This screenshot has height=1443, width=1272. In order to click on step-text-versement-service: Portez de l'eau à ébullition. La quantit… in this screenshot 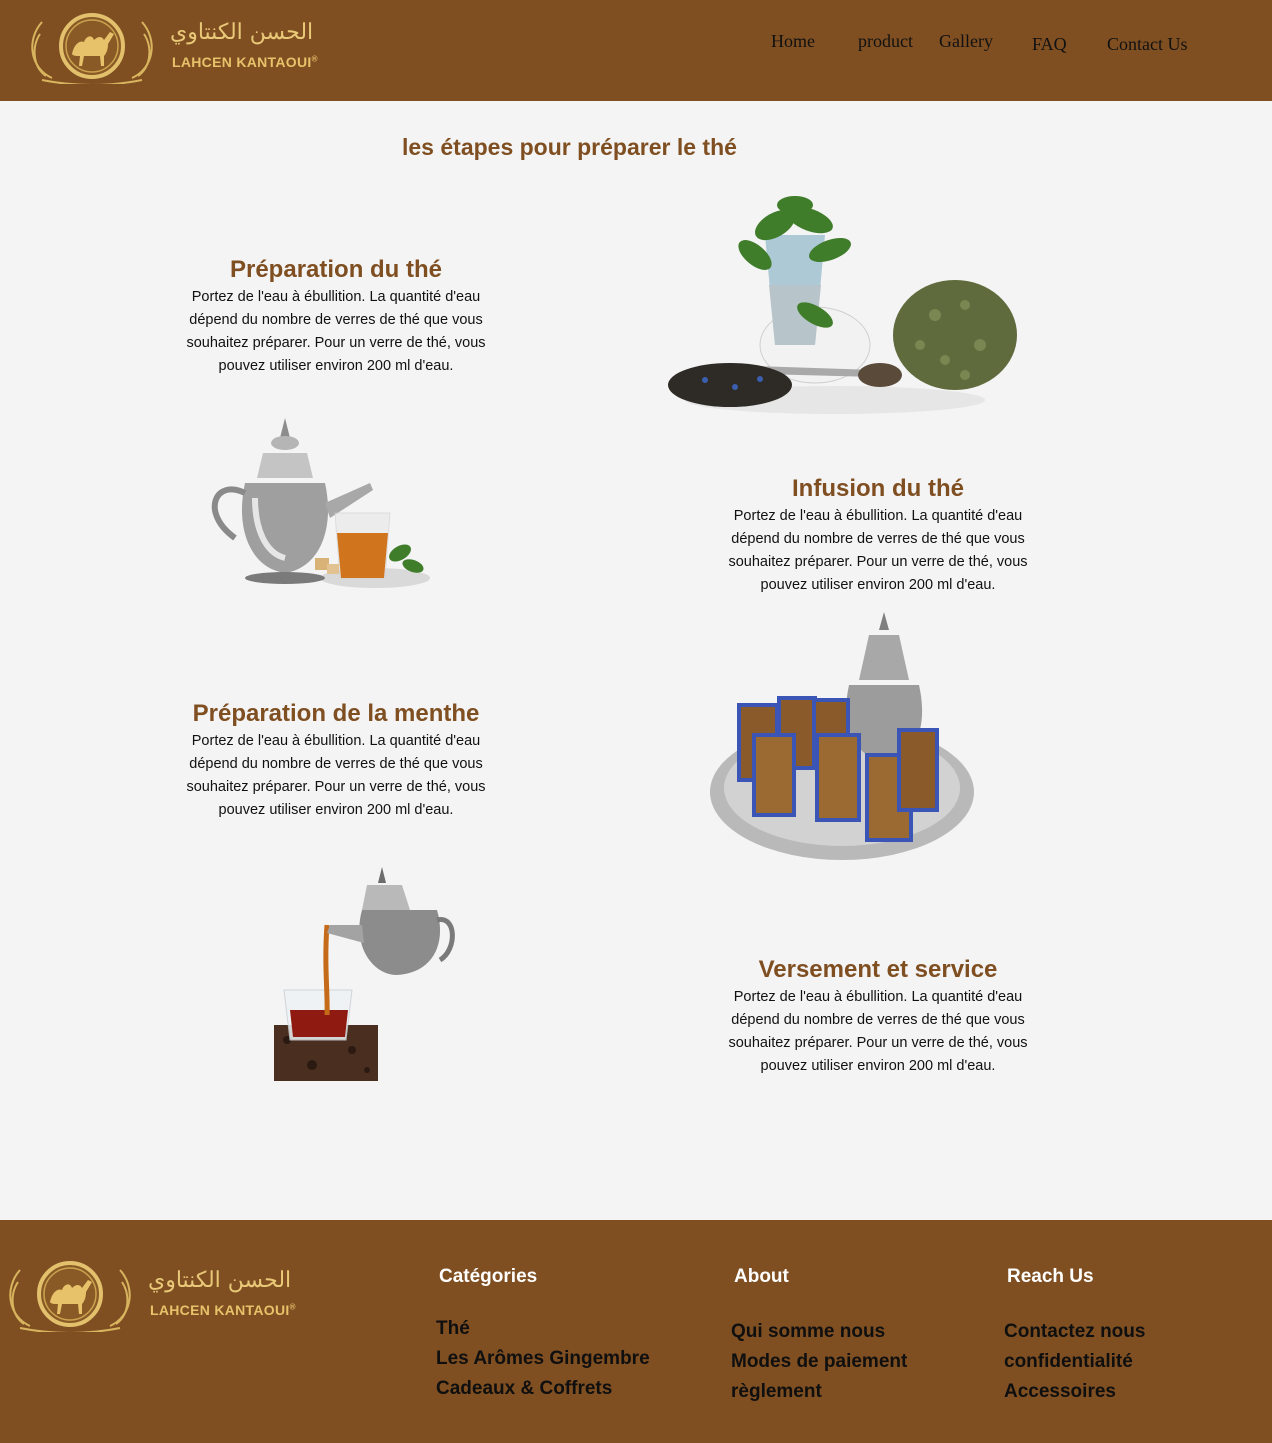, I will do `click(878, 1031)`.